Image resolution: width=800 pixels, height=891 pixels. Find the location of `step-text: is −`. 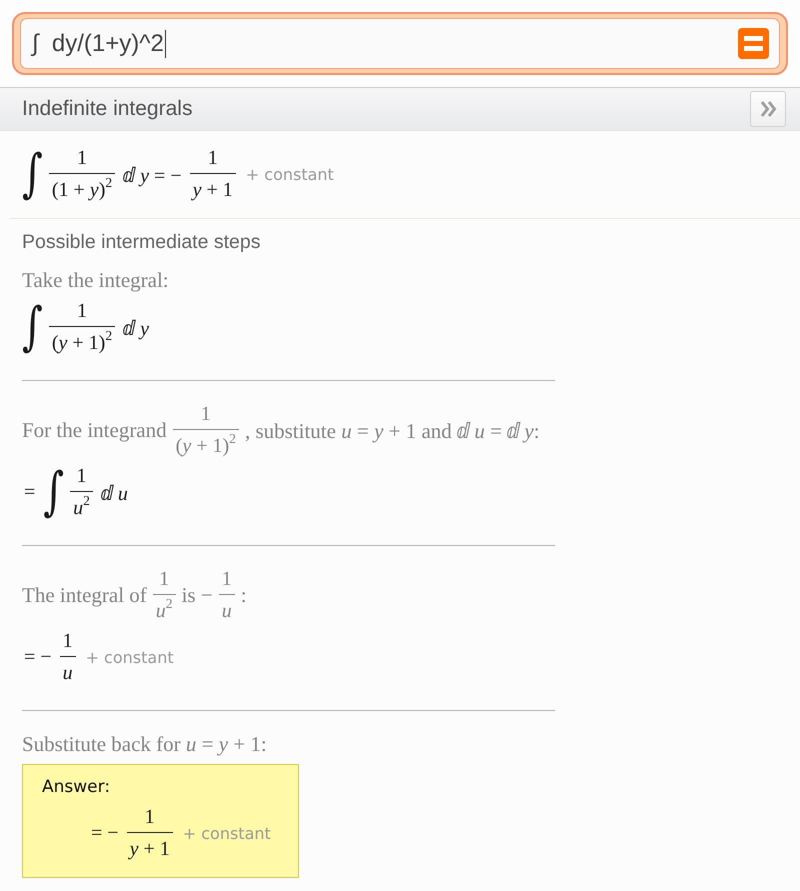

step-text: is − is located at coordinates (197, 595).